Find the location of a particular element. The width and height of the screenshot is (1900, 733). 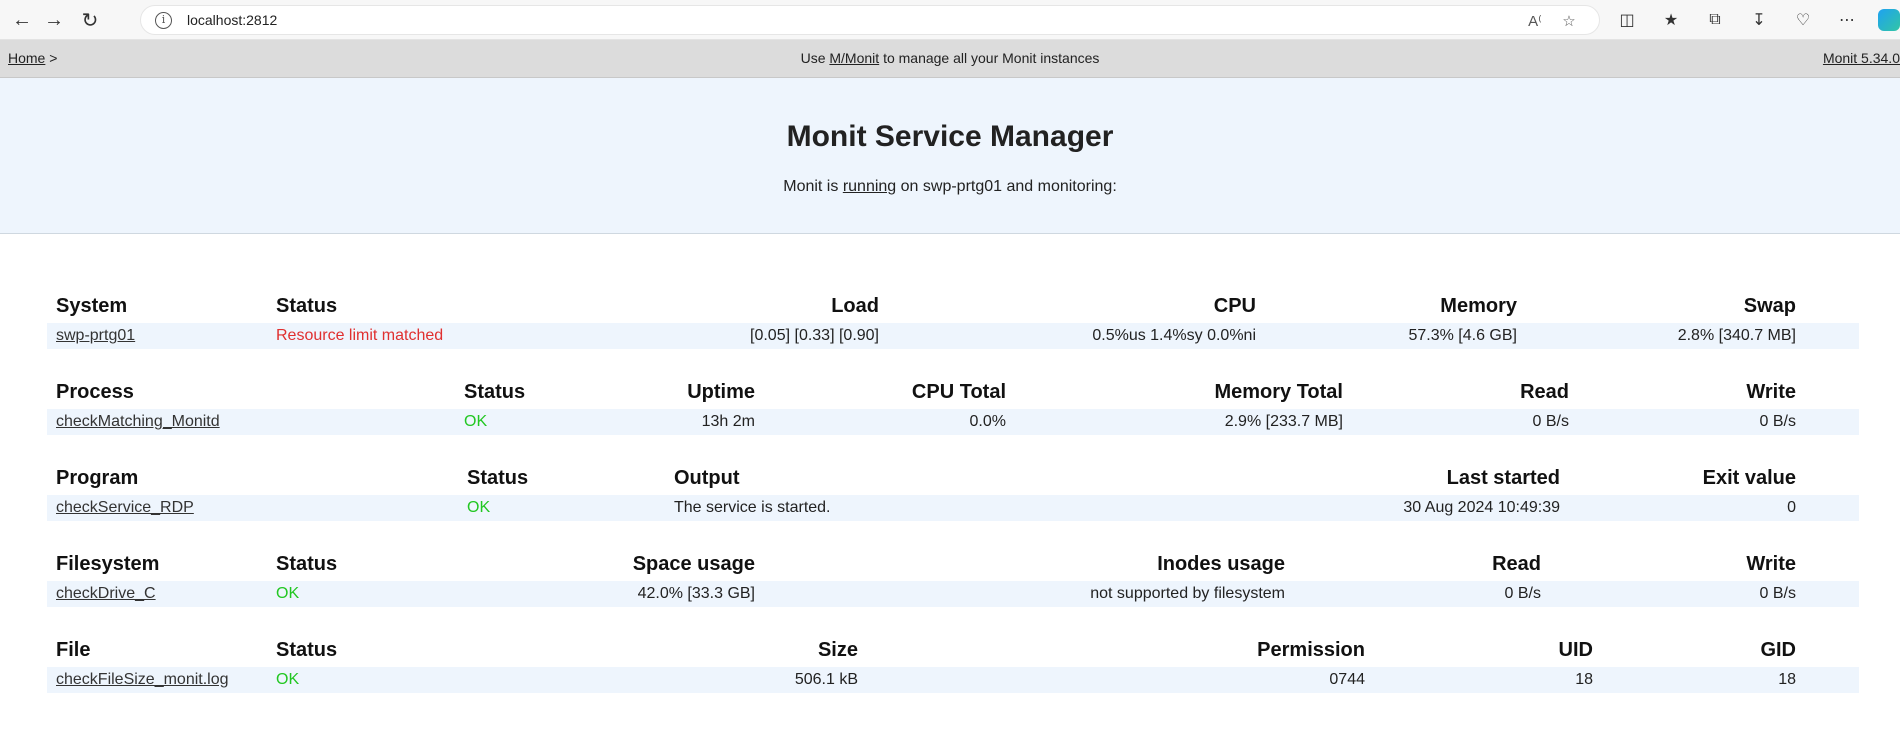

version-link: Monit 5.34.0 is located at coordinates (1861, 58).